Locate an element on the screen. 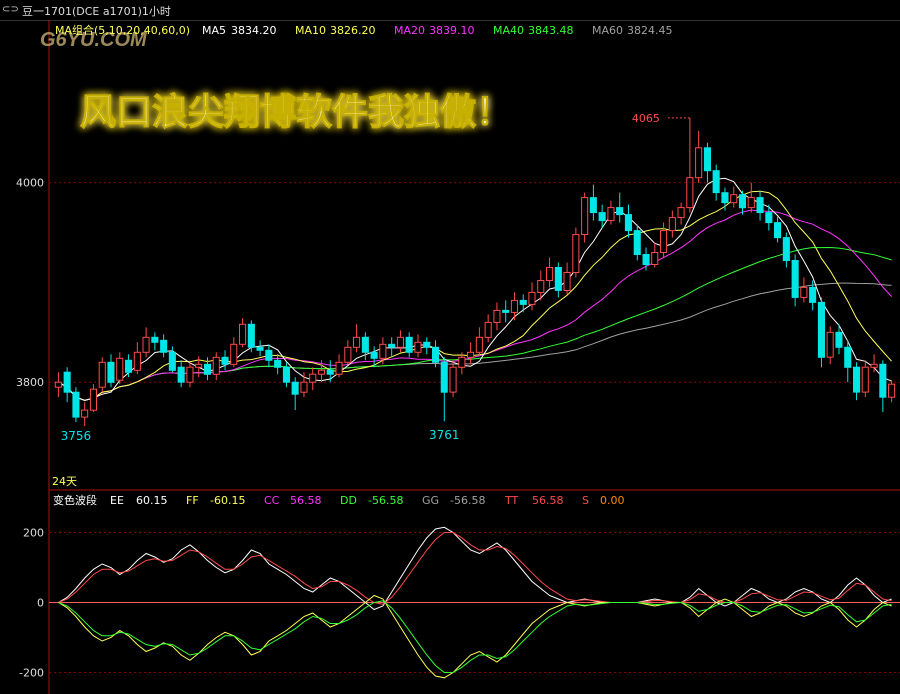 The width and height of the screenshot is (900, 694). indicator-dd-line is located at coordinates (475, 636).